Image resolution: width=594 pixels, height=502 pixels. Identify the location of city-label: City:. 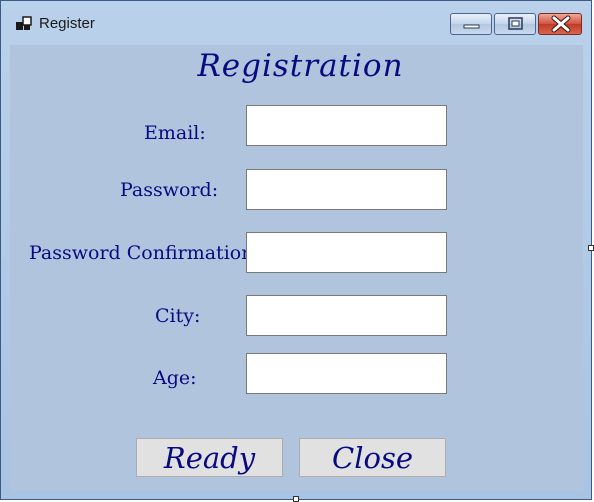
(178, 316).